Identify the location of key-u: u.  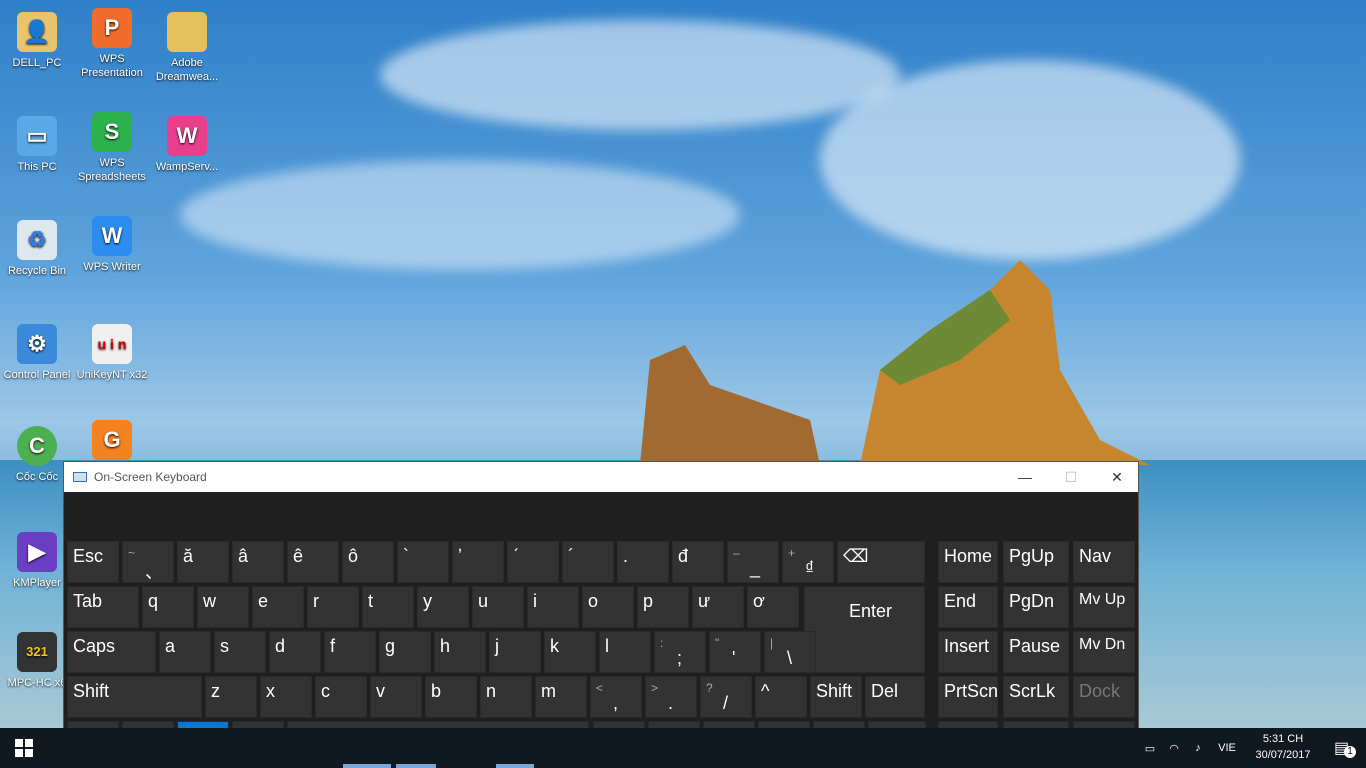
(498, 607).